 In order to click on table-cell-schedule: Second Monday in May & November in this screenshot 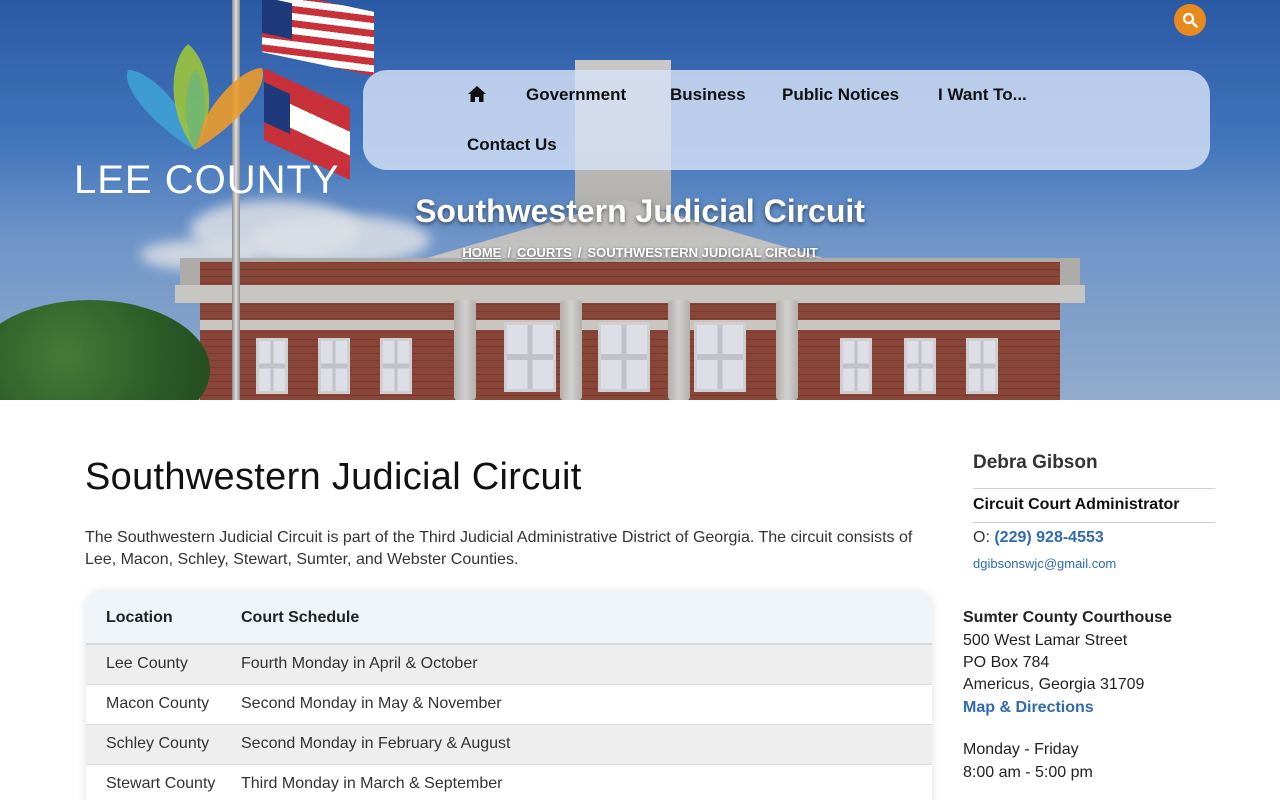, I will do `click(586, 704)`.